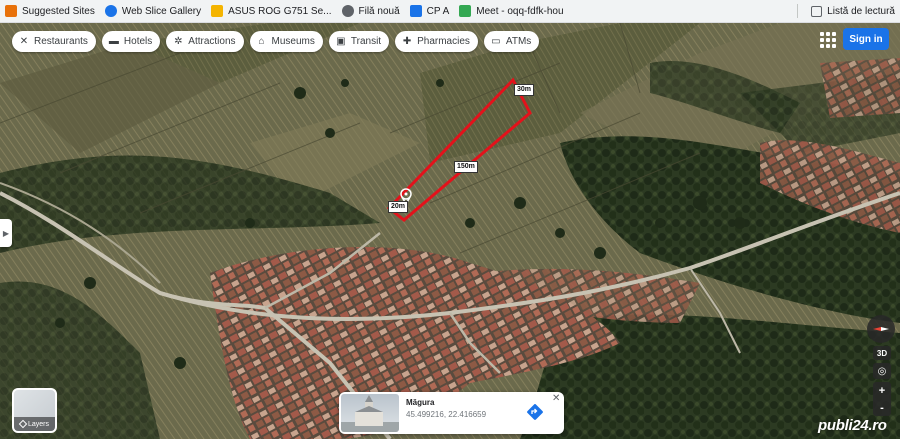  I want to click on compass-icon, so click(881, 329).